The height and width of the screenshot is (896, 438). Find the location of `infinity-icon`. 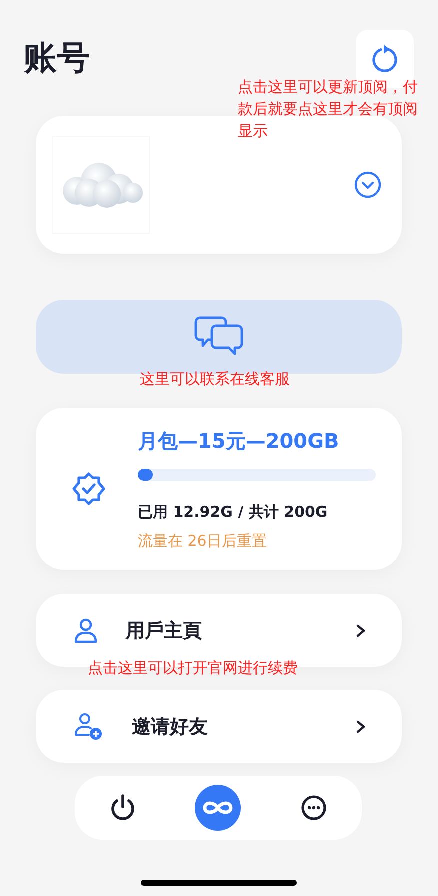

infinity-icon is located at coordinates (218, 808).